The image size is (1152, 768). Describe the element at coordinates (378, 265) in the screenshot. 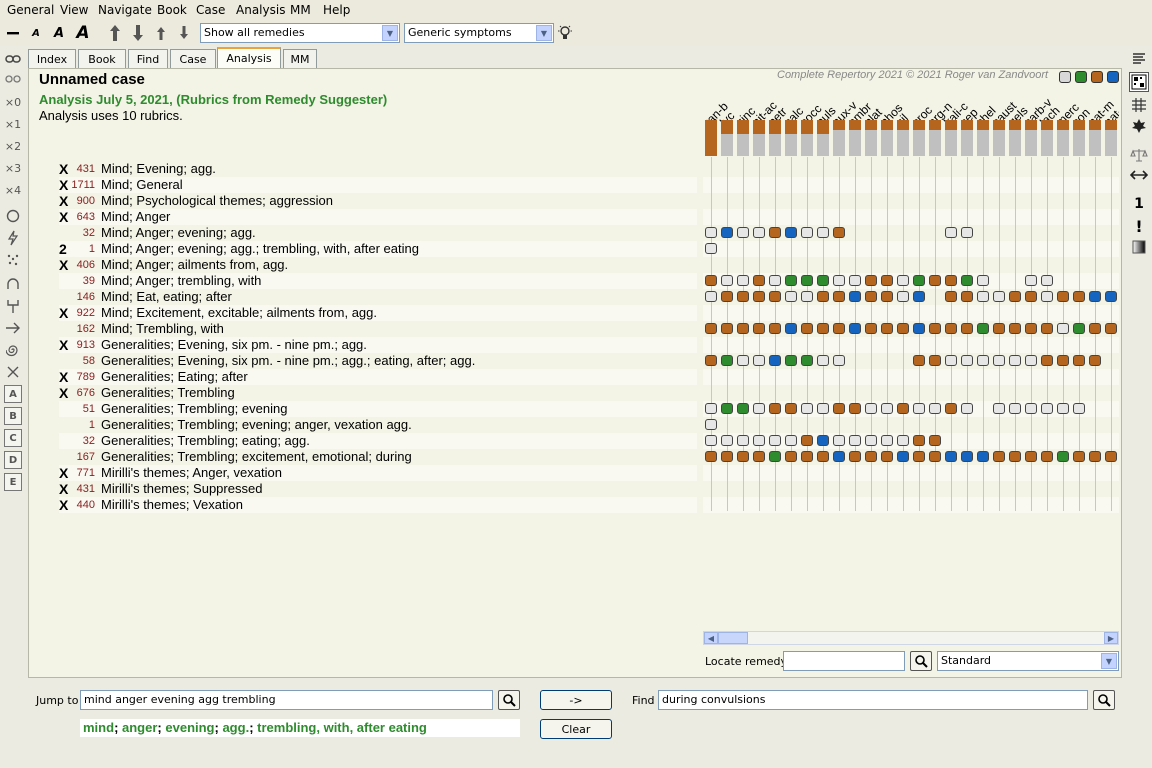

I see `rubric-row: X 406 Mind; Anger; ailments from, agg.` at that location.